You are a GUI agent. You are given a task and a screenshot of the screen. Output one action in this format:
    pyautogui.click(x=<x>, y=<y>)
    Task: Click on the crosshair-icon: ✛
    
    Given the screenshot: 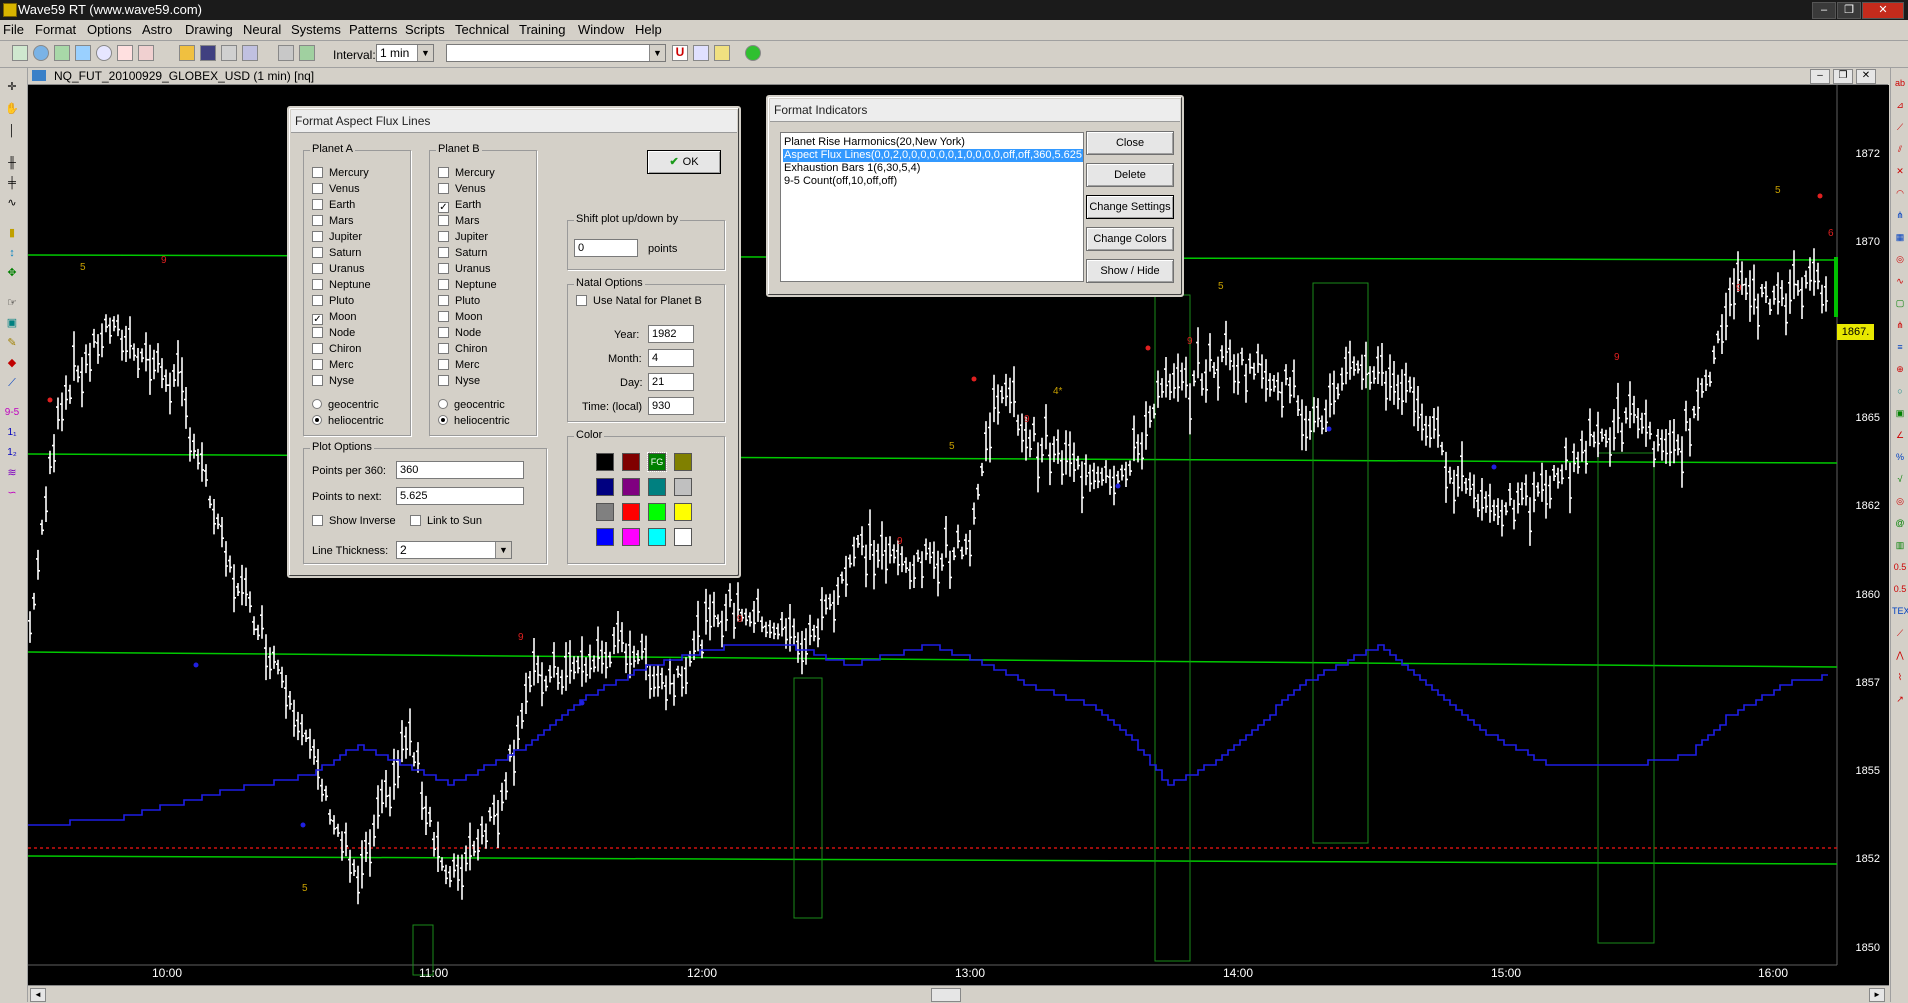 What is the action you would take?
    pyautogui.click(x=12, y=87)
    